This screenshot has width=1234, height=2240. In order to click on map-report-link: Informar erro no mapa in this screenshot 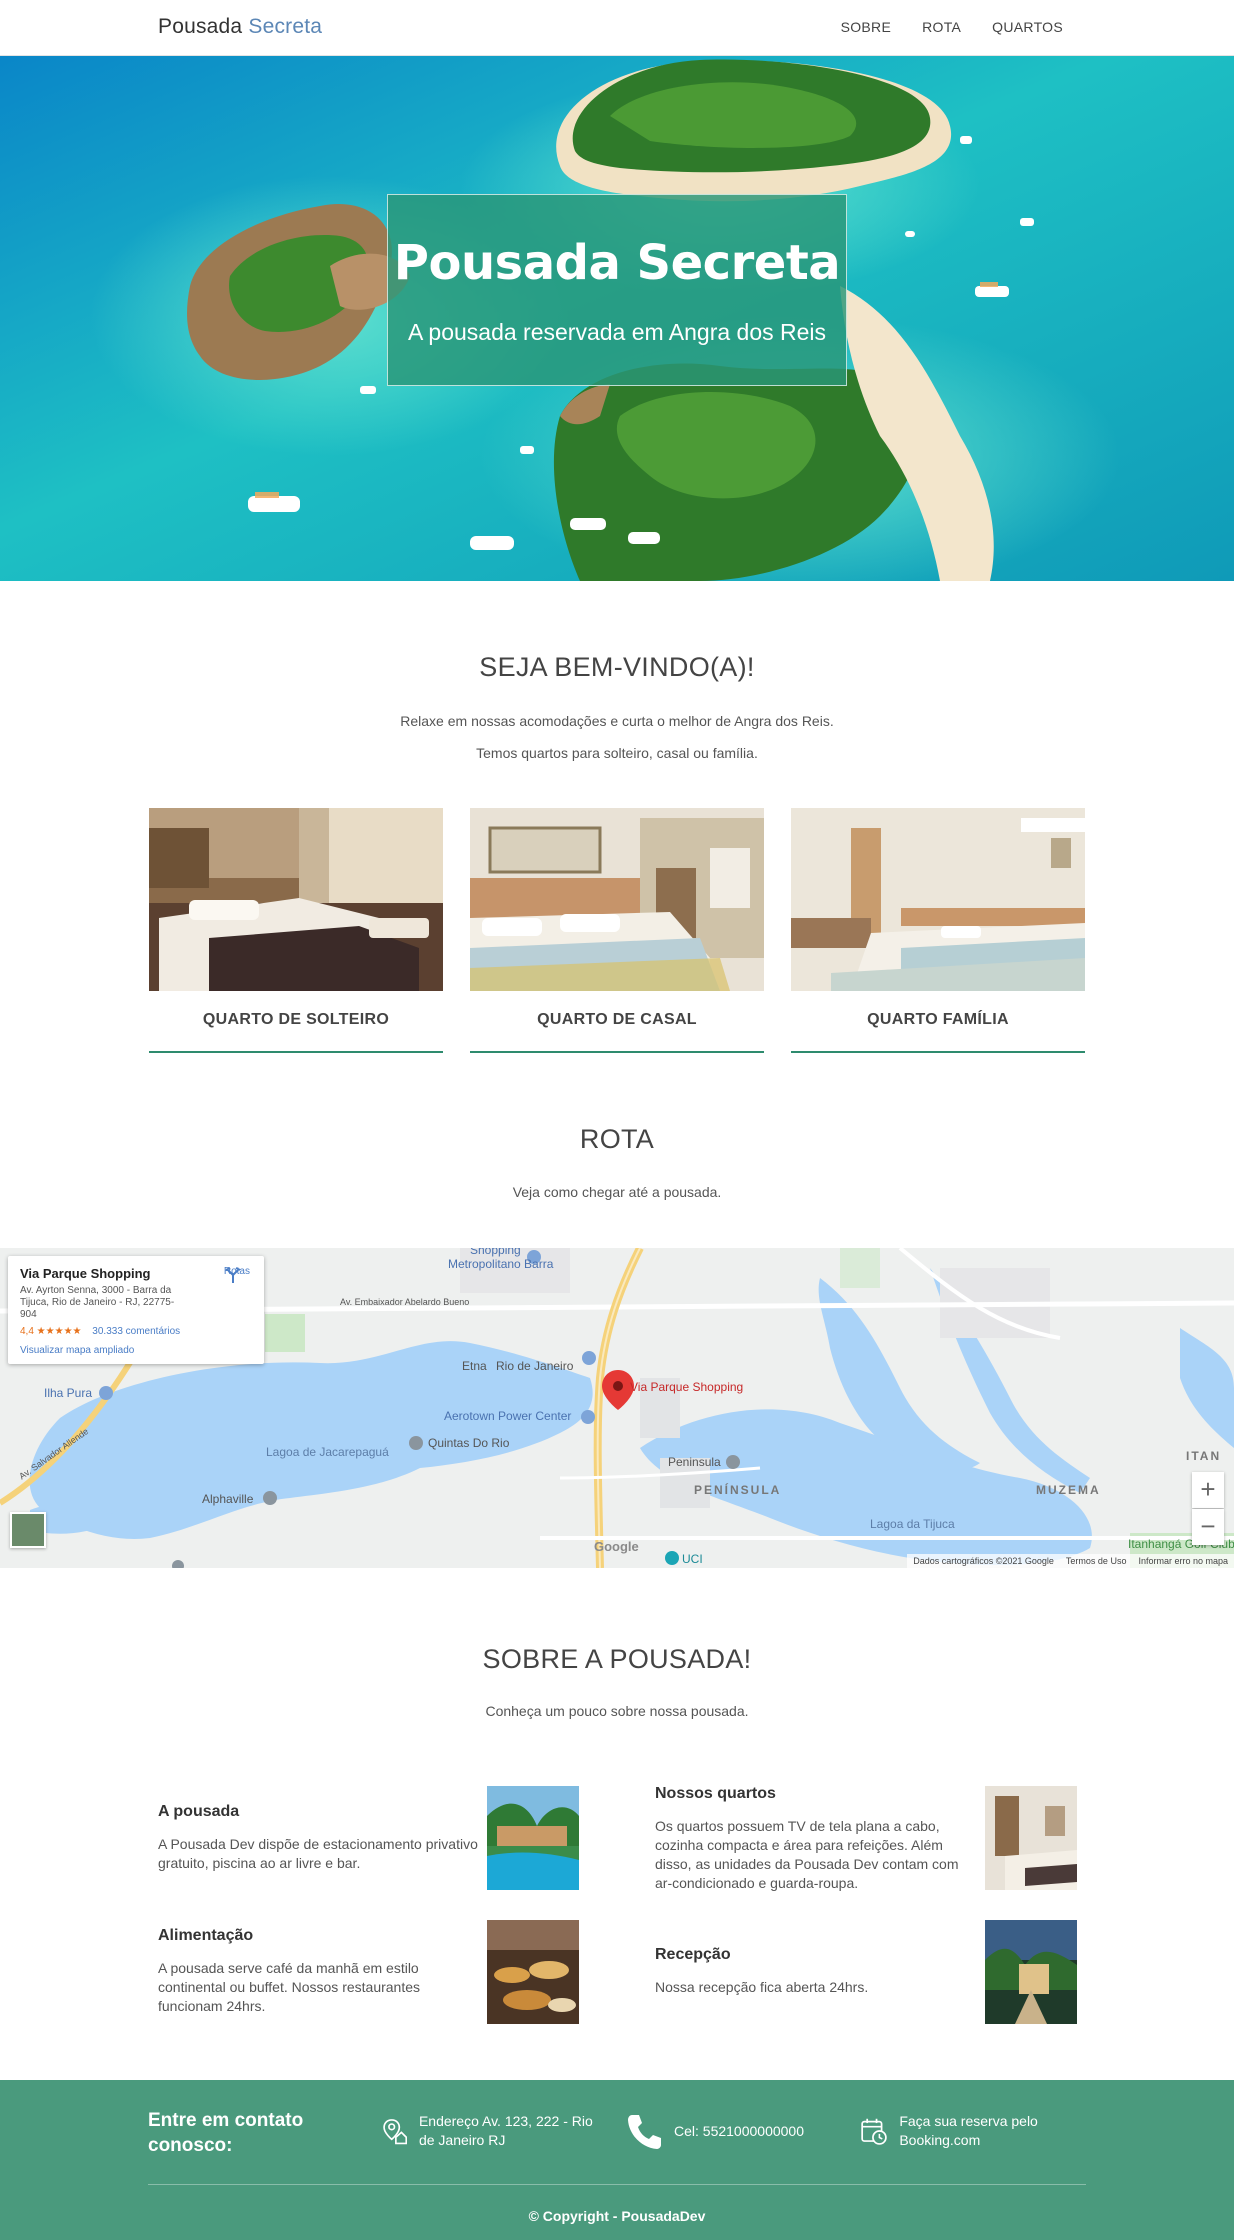, I will do `click(1183, 1561)`.